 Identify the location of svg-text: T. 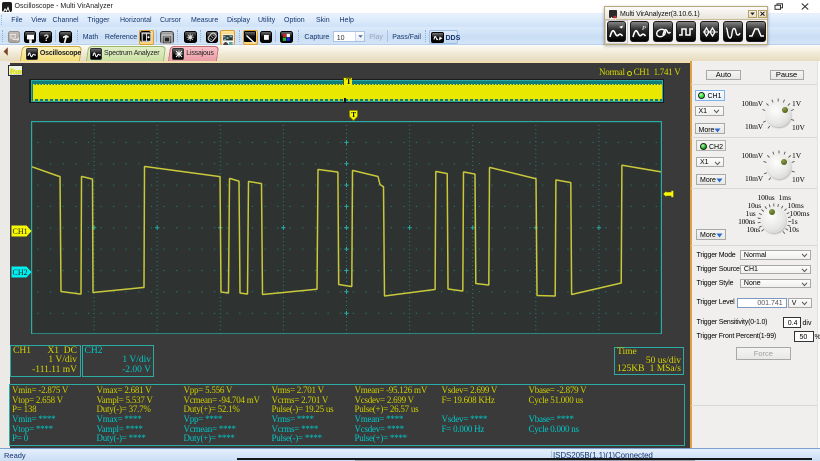
(353, 114).